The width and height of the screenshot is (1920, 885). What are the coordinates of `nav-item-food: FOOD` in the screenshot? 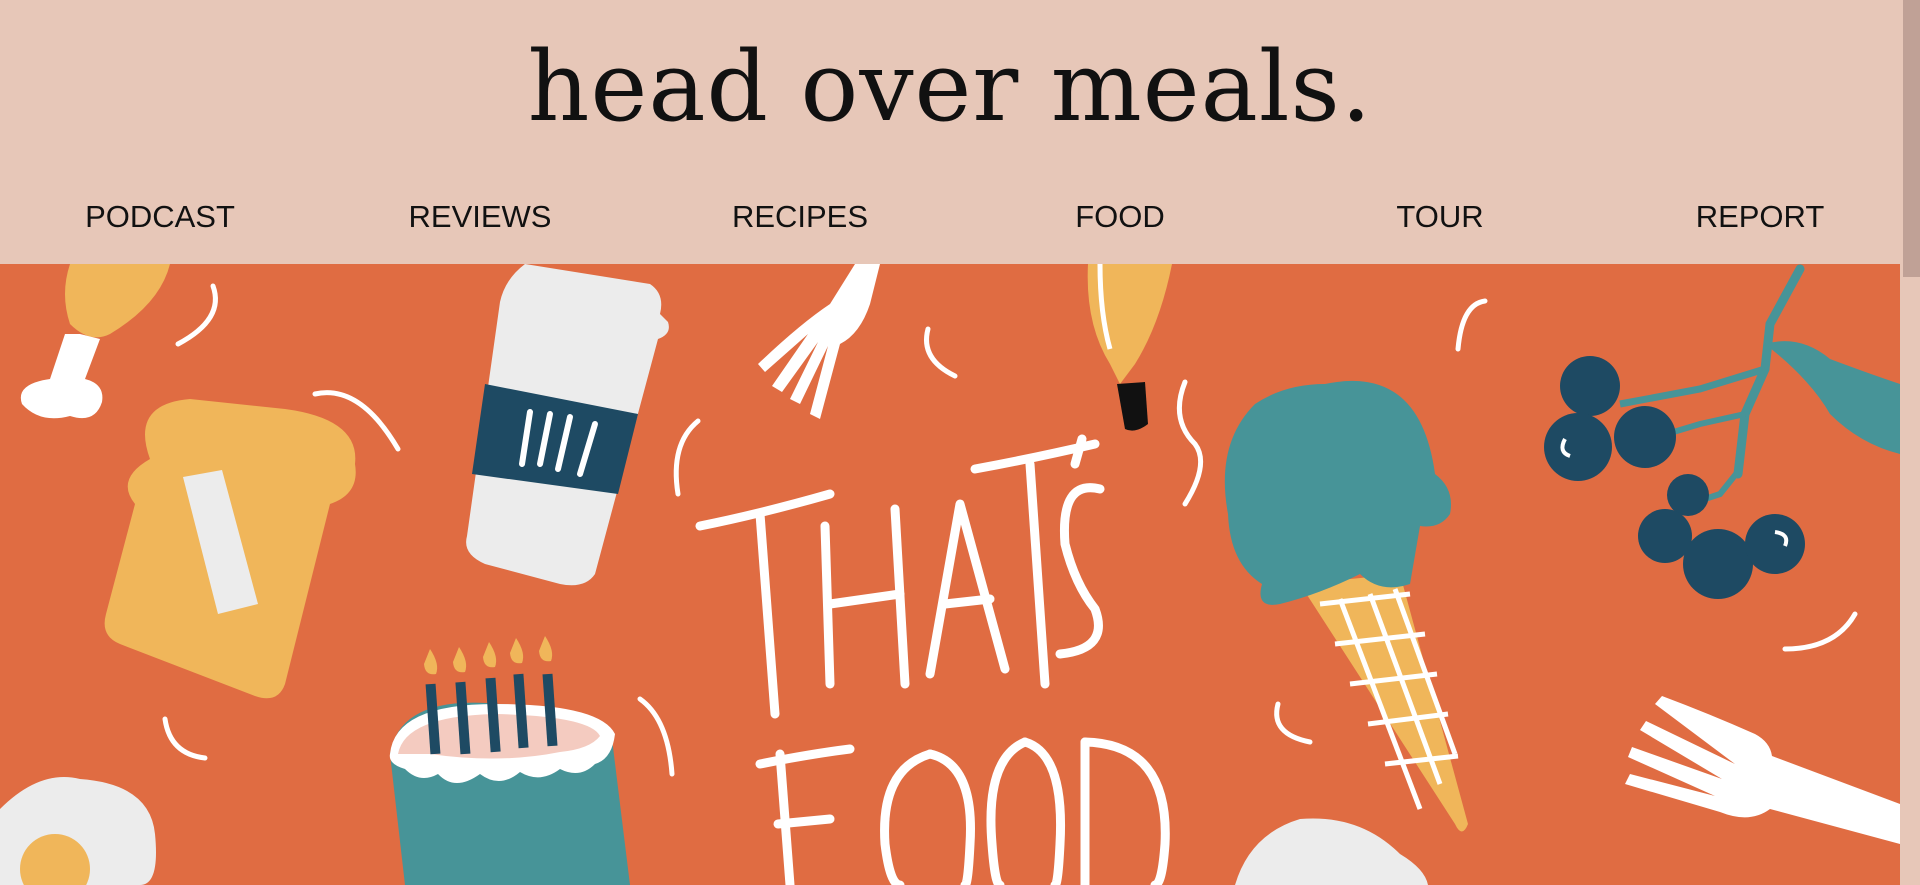 It's located at (1120, 217).